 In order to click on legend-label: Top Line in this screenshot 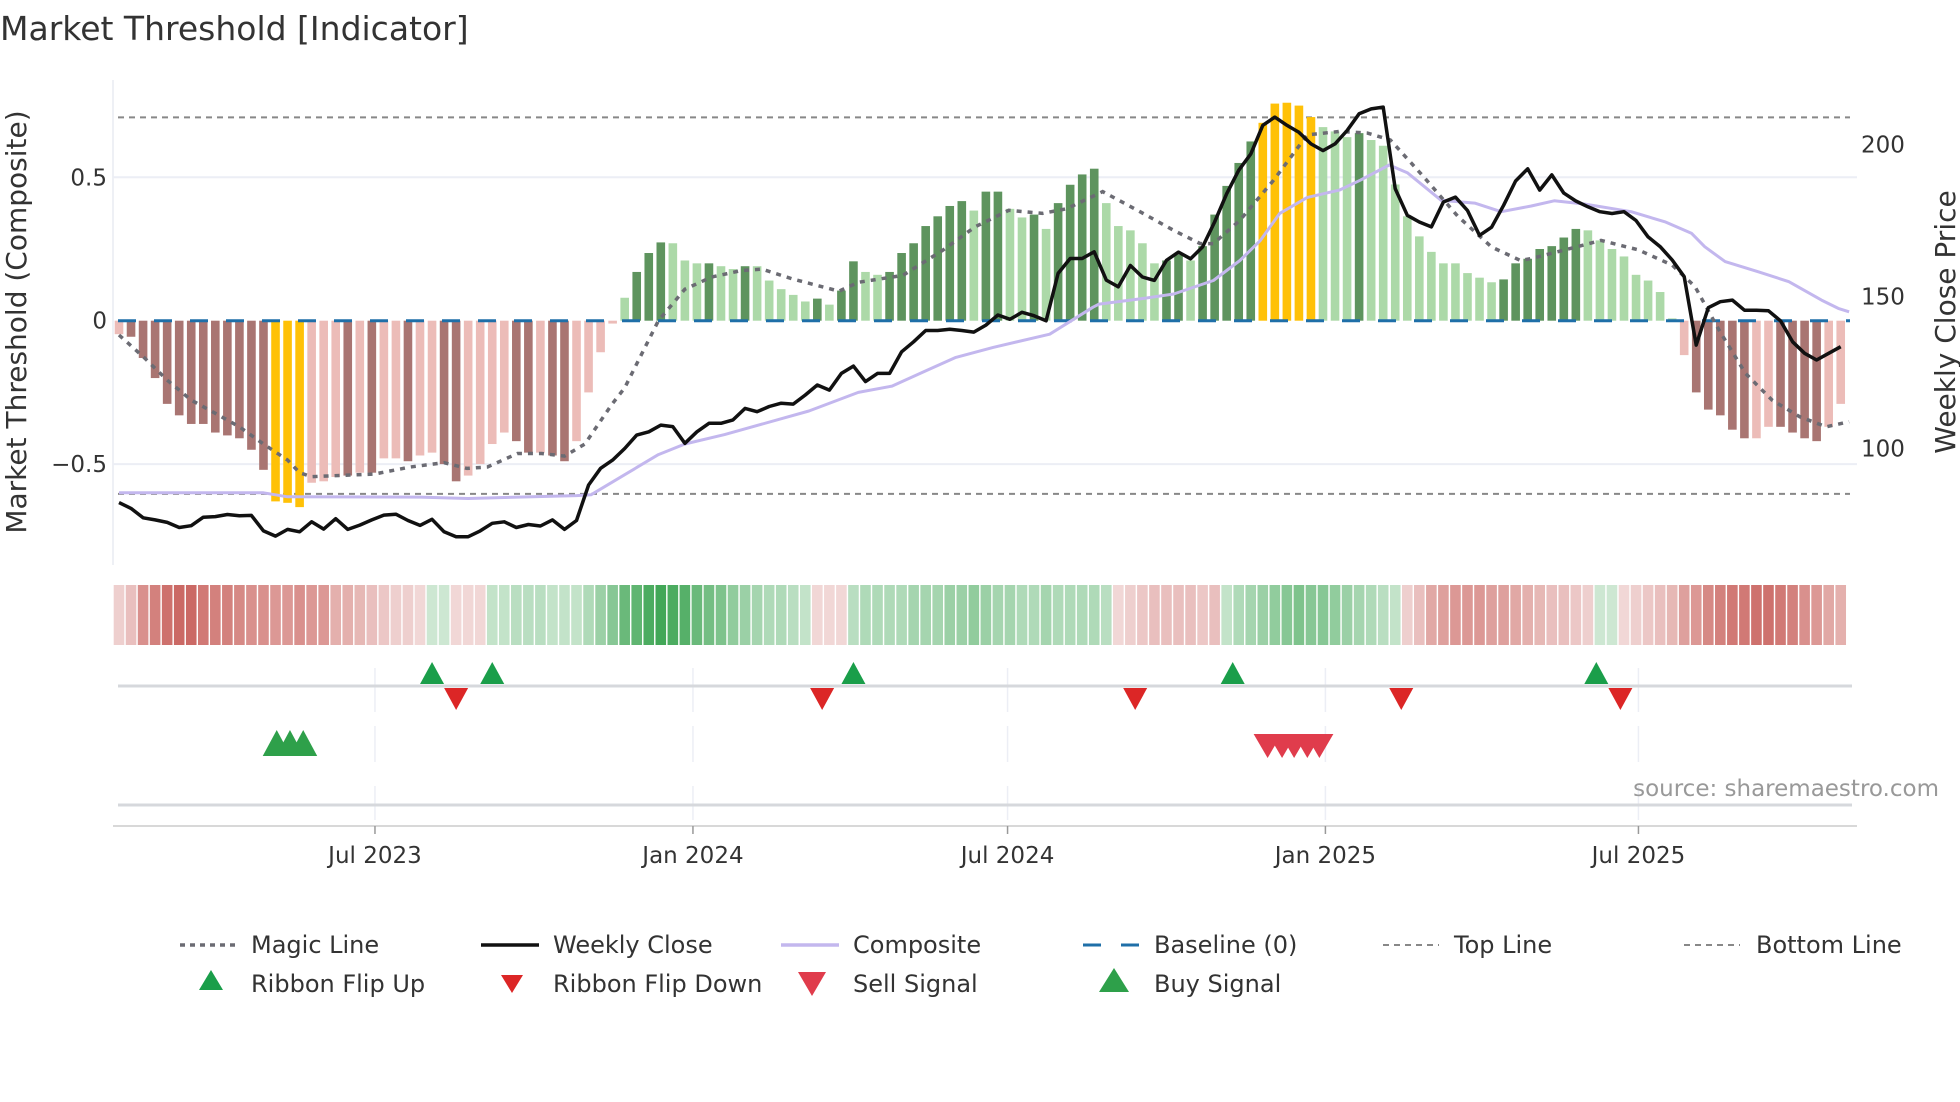, I will do `click(1502, 945)`.